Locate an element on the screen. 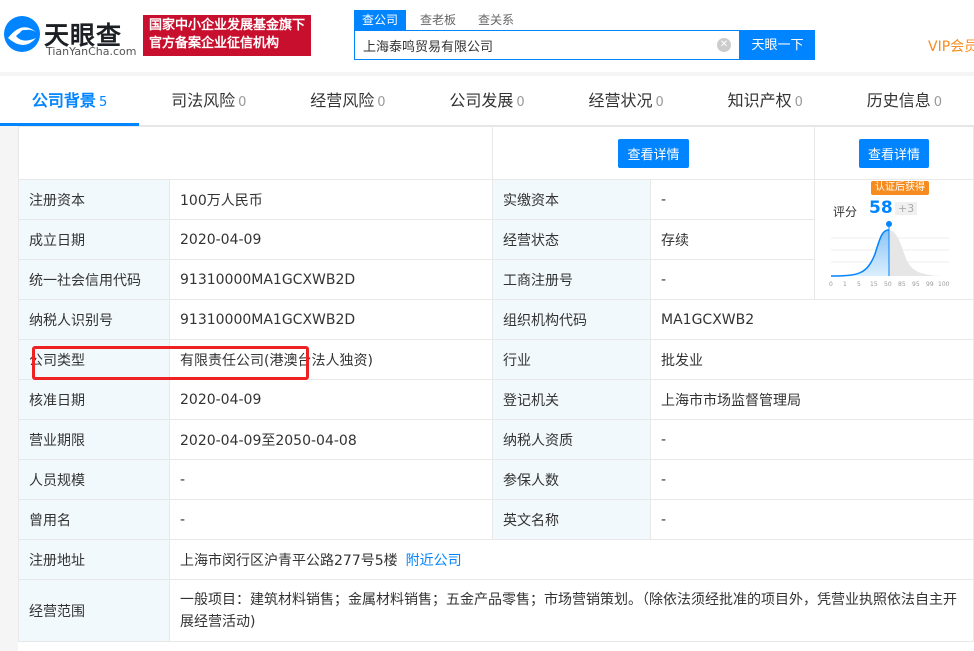 The height and width of the screenshot is (651, 974). table-row: 查看详情 查看详情 is located at coordinates (496, 153).